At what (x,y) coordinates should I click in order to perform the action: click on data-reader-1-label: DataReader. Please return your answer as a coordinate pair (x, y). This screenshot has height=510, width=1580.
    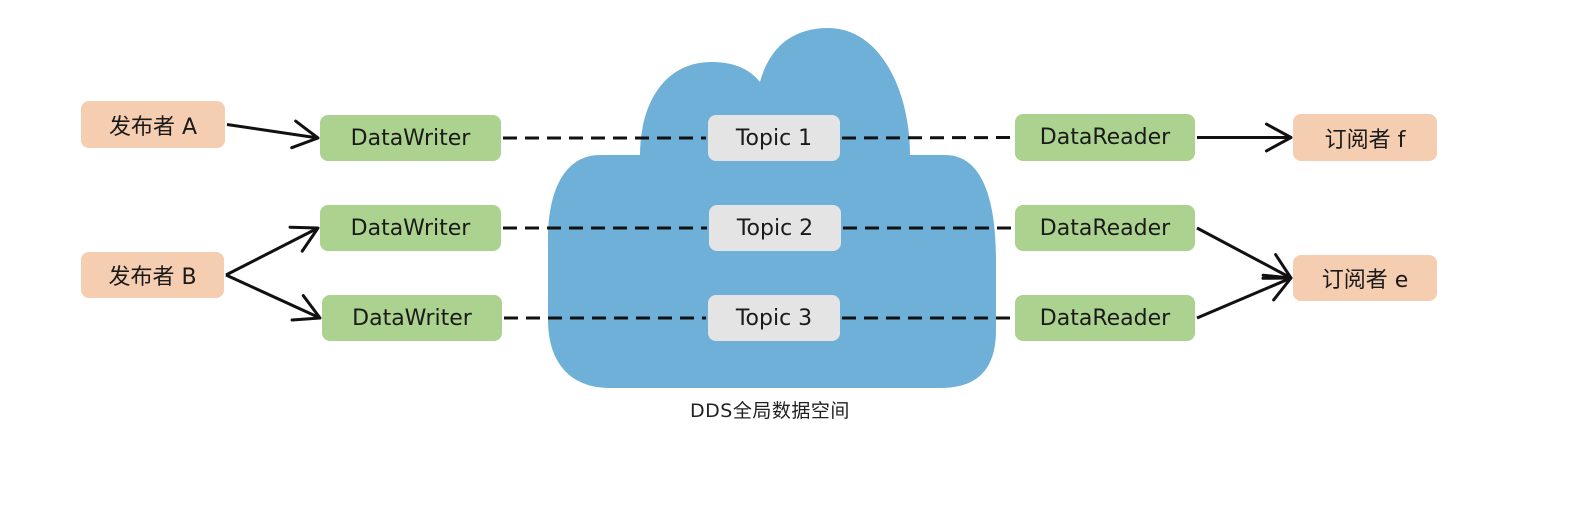
    Looking at the image, I should click on (1105, 137).